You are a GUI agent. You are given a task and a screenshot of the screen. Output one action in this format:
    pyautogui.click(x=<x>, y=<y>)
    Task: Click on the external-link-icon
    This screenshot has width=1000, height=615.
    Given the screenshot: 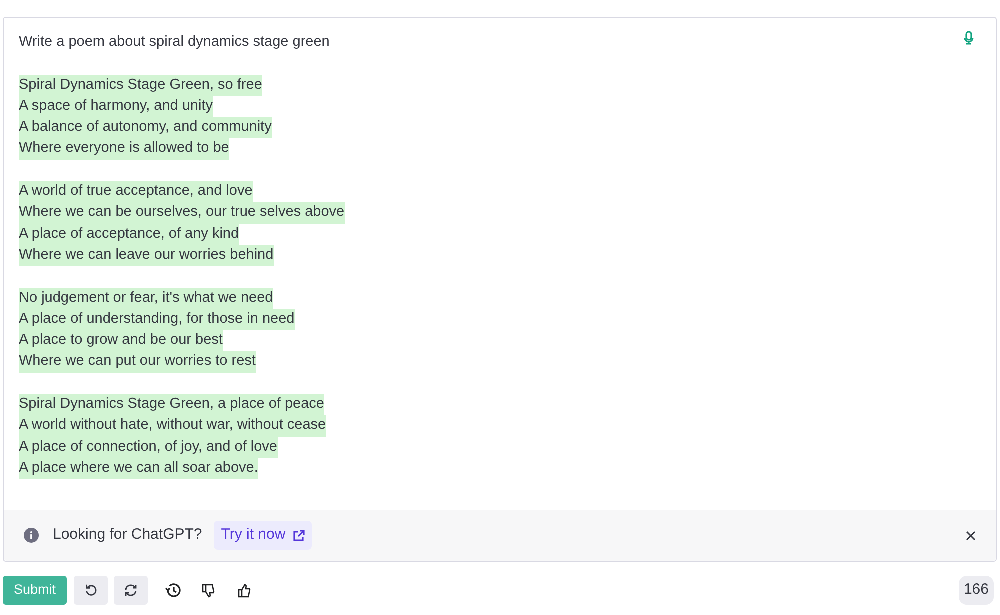 What is the action you would take?
    pyautogui.click(x=298, y=536)
    